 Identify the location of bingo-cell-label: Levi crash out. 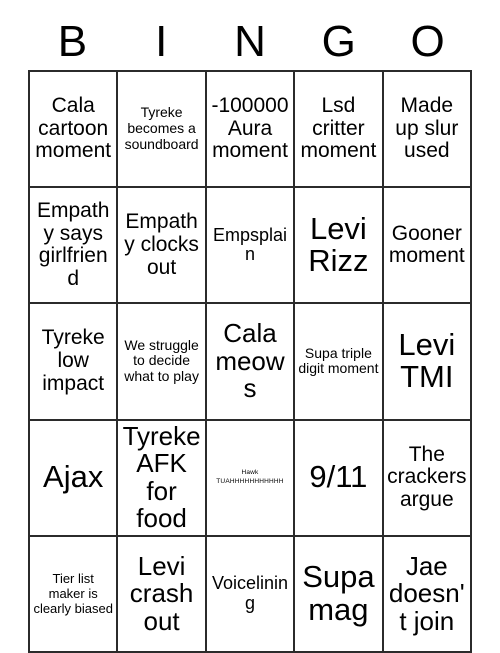
(161, 593).